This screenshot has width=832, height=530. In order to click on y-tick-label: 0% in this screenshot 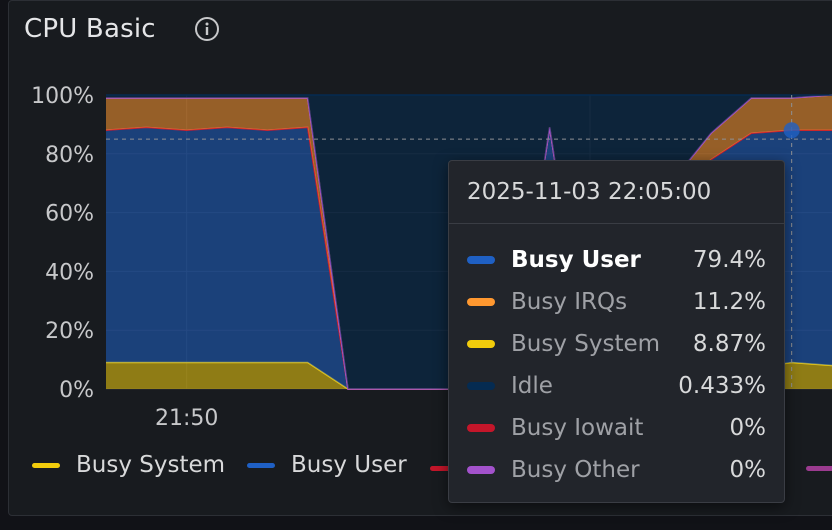, I will do `click(76, 390)`.